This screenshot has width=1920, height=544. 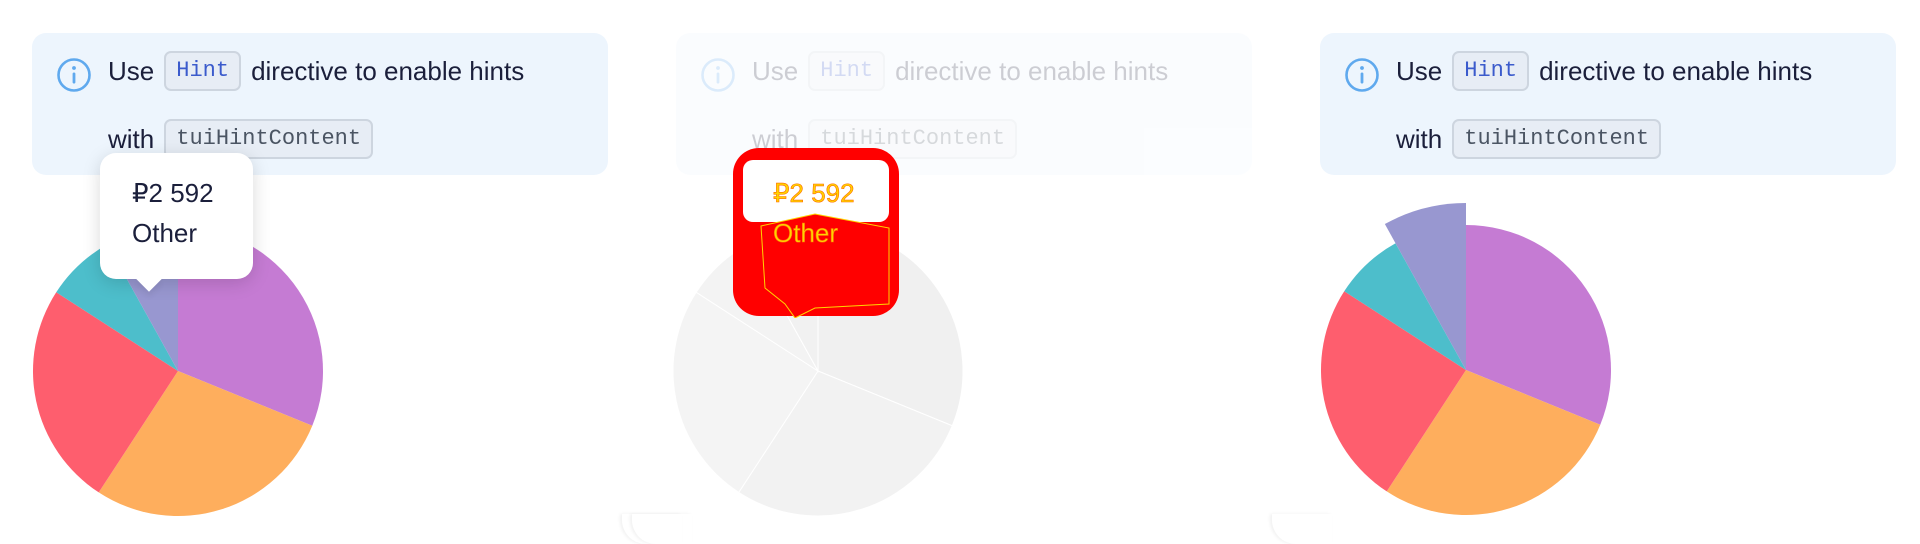 I want to click on pie-hint-tooltip-artifact: ₽2 592 Other, so click(x=818, y=234).